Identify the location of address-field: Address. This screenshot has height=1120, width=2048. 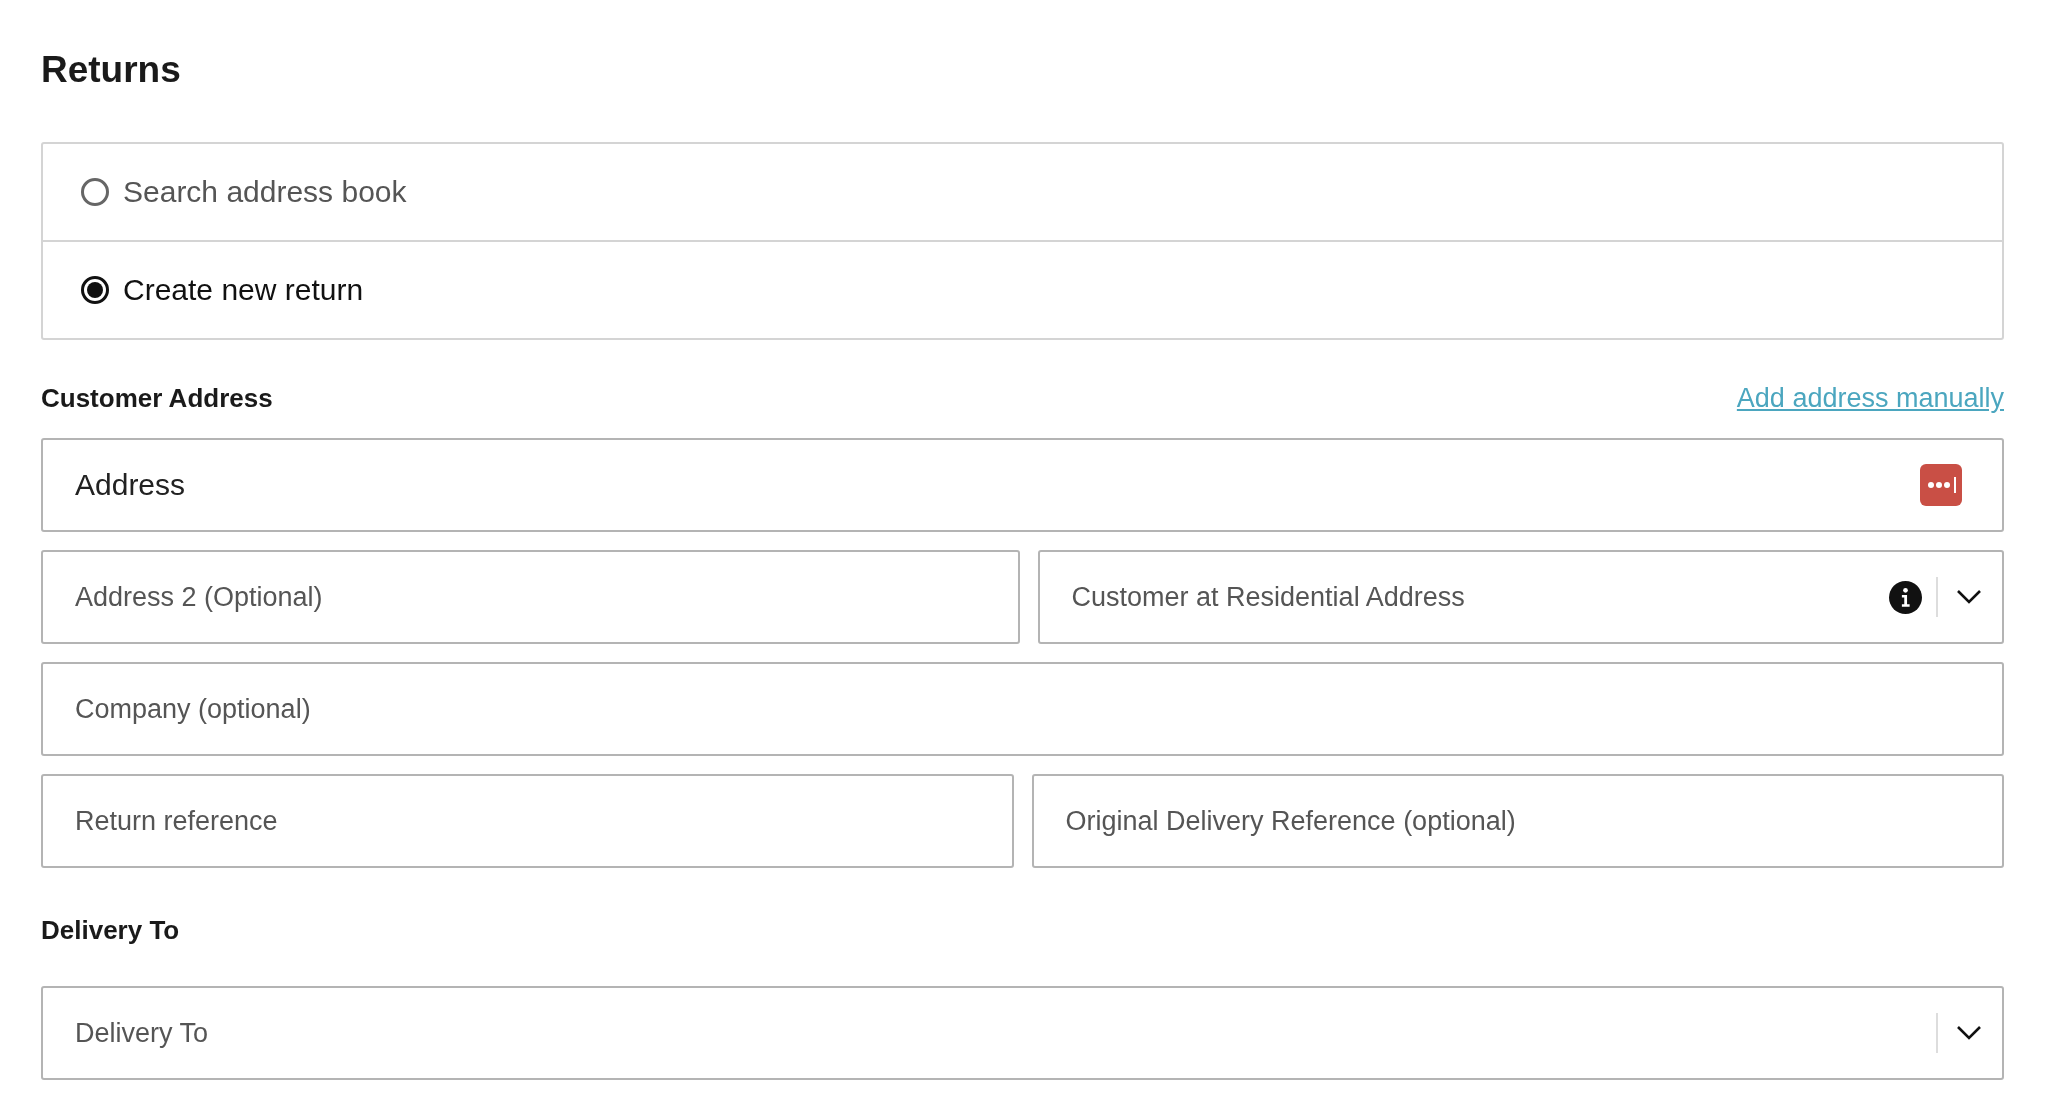
(1022, 485).